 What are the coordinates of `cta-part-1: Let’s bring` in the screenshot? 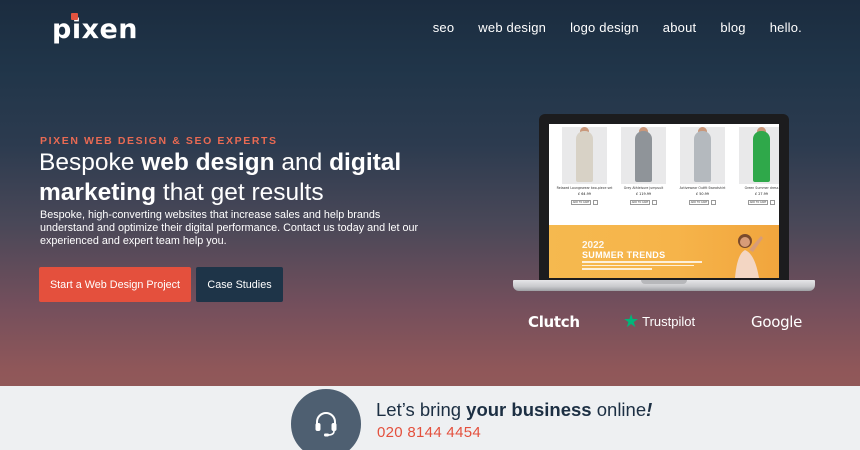 It's located at (421, 409).